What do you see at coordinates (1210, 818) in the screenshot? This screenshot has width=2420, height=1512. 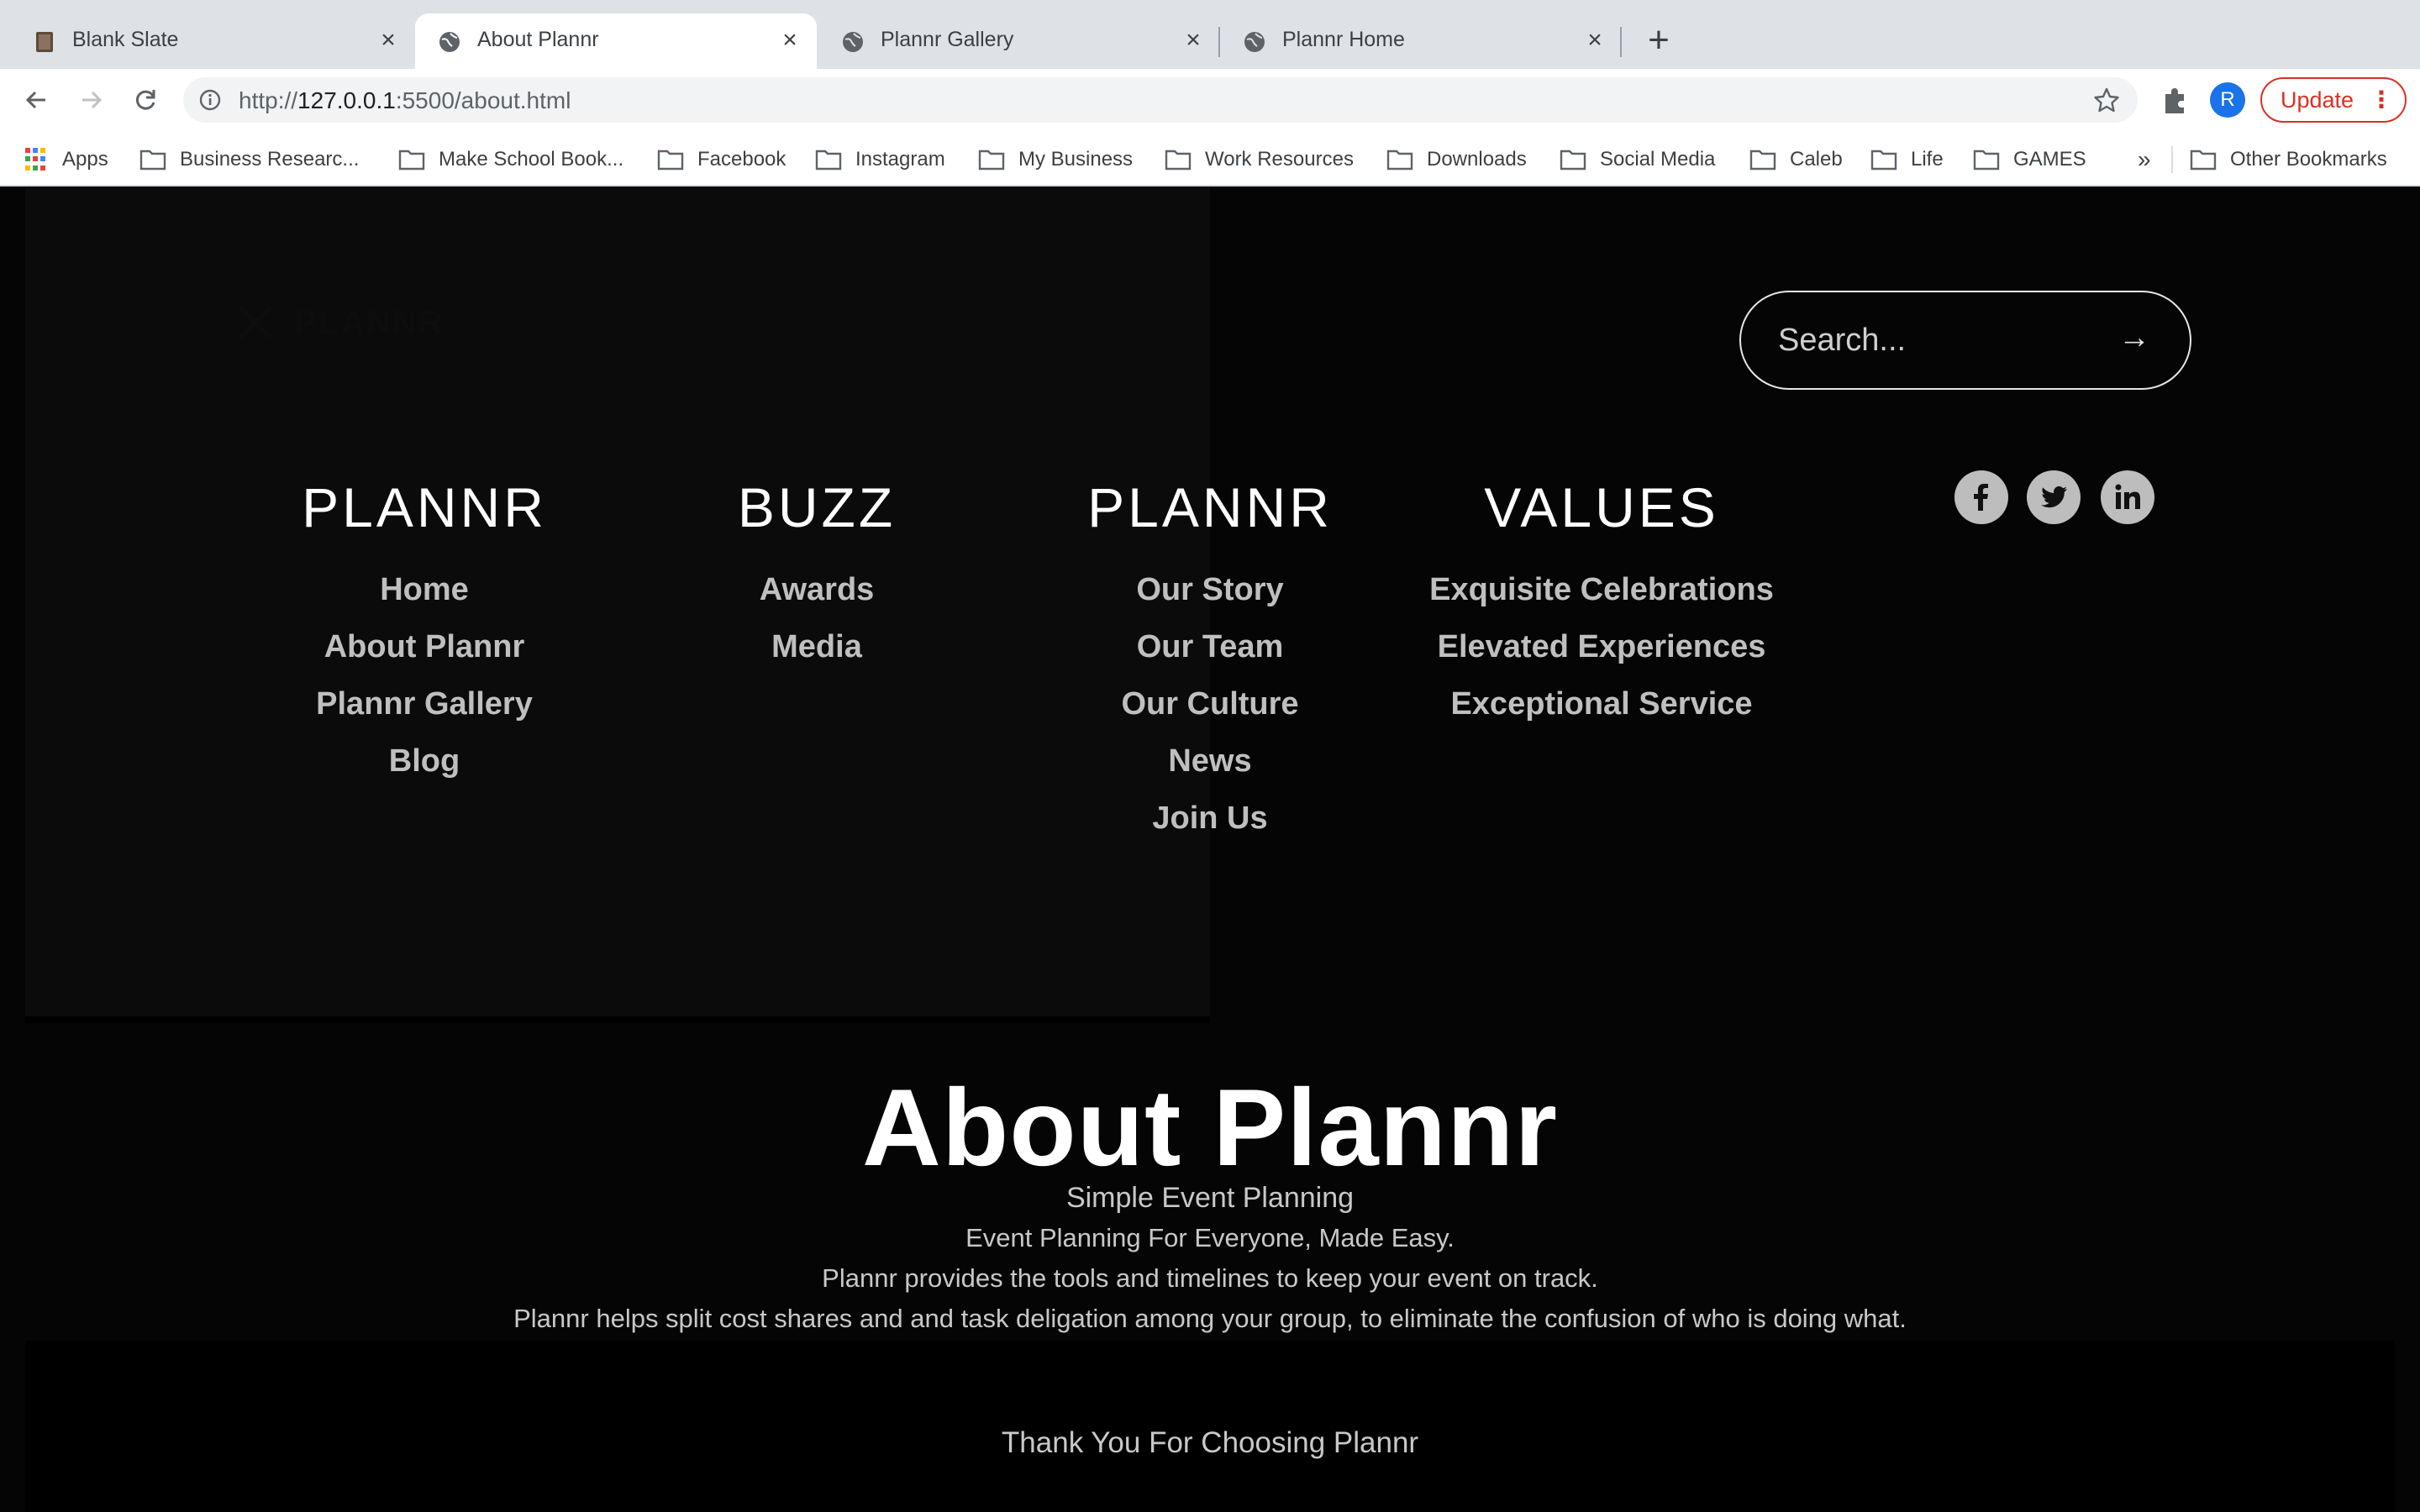 I see `nav-link-join-us: Join Us` at bounding box center [1210, 818].